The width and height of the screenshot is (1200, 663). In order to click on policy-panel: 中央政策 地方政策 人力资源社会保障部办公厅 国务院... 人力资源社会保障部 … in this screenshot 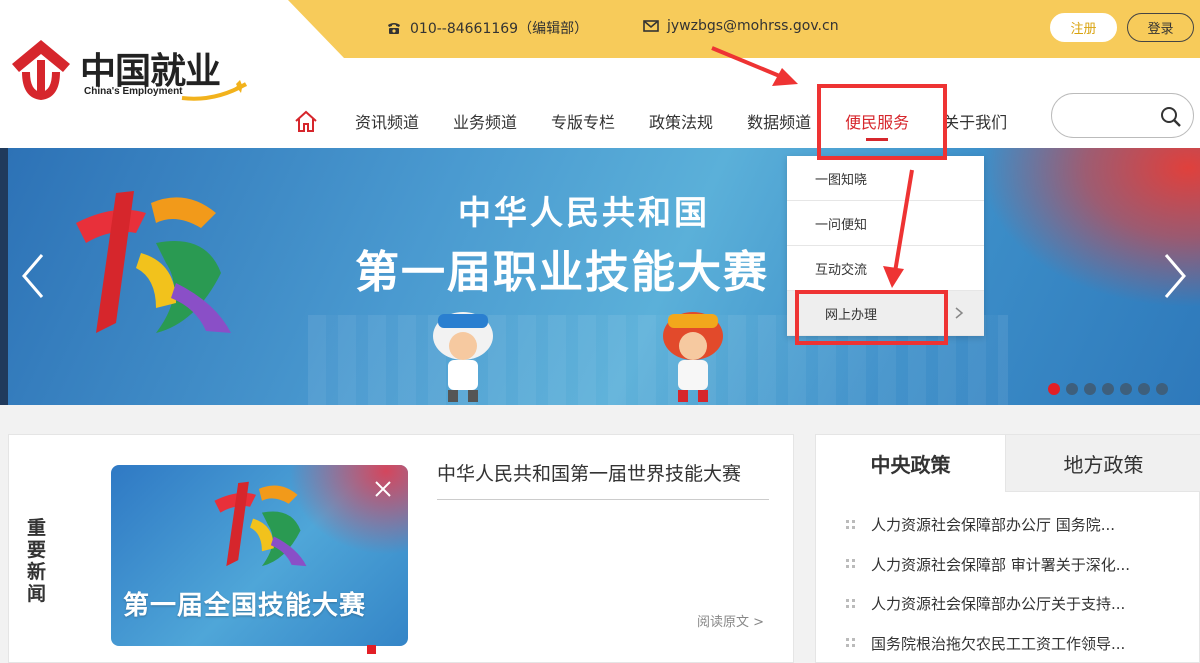, I will do `click(1007, 548)`.